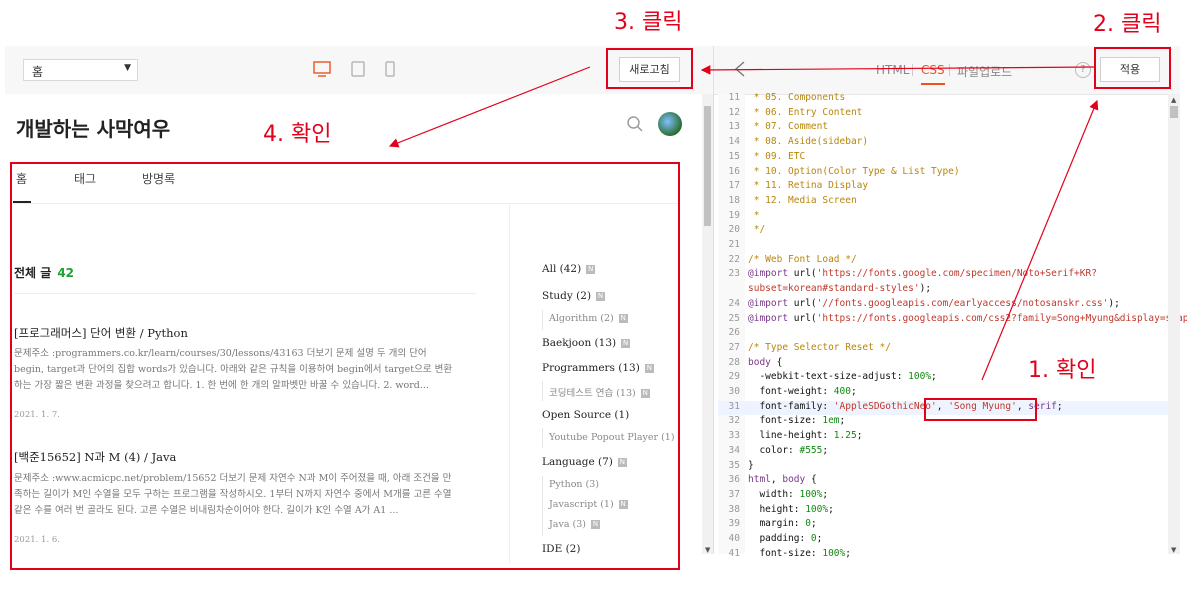 This screenshot has height=614, width=1187. Describe the element at coordinates (897, 70) in the screenshot. I see `arrow-step2-to-refresh` at that location.